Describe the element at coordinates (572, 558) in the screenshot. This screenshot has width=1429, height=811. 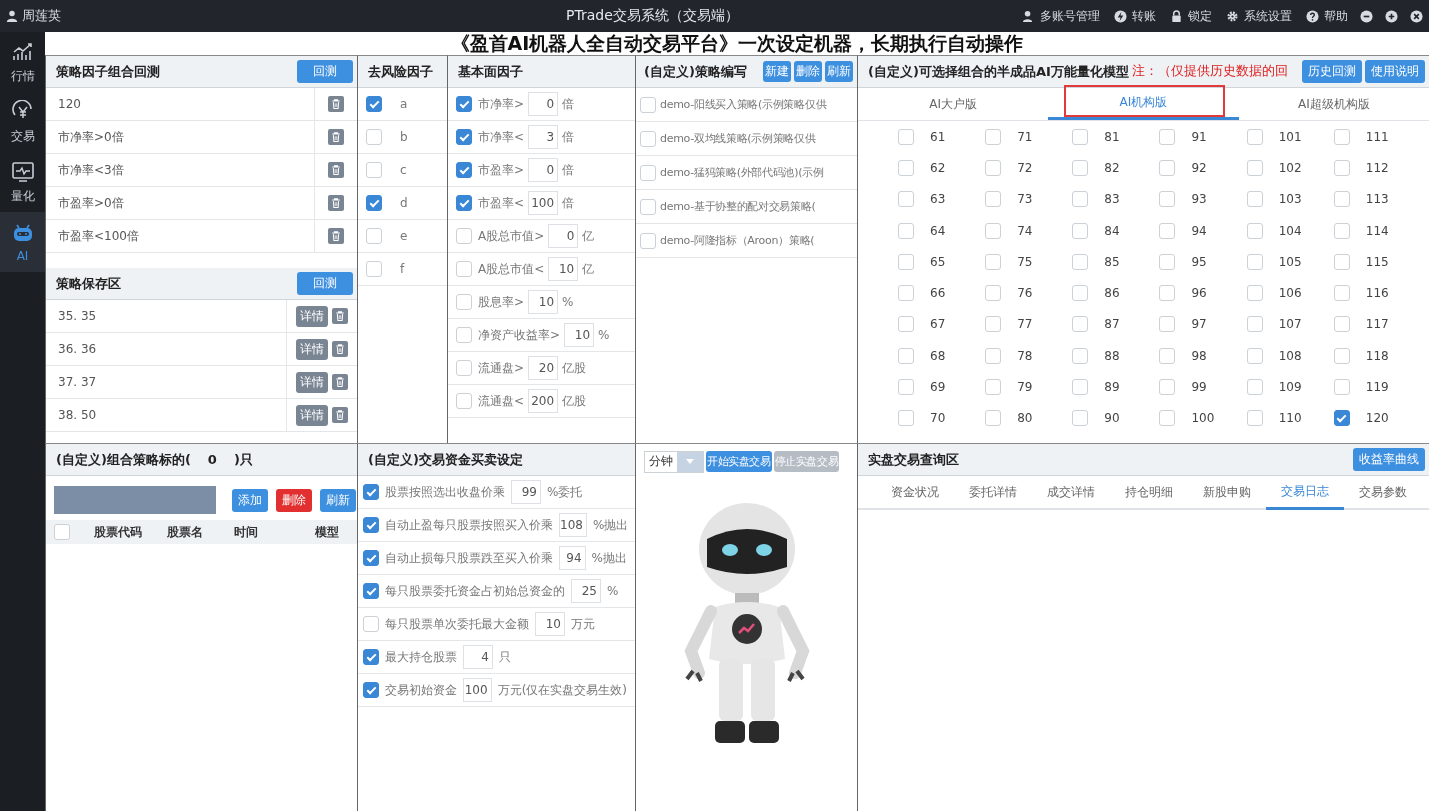
I see `value-field: 94` at that location.